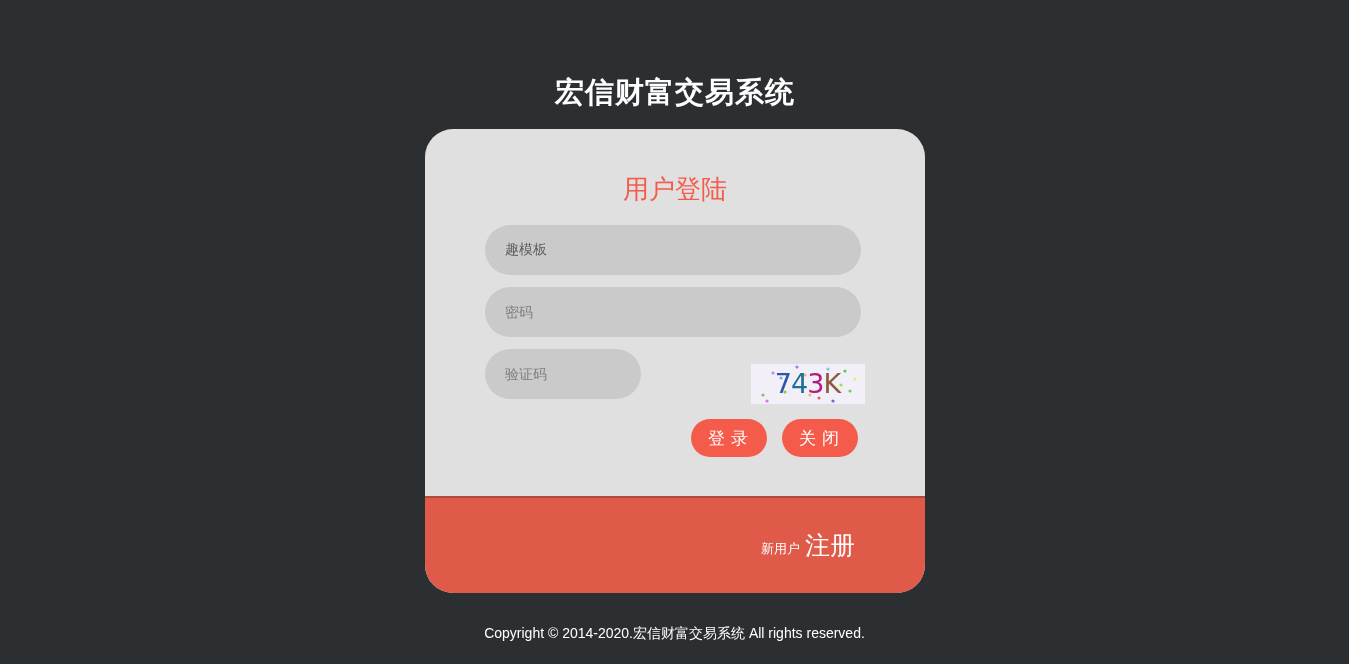 Image resolution: width=1349 pixels, height=664 pixels. I want to click on site-title: 宏信财富交易系统, so click(674, 92).